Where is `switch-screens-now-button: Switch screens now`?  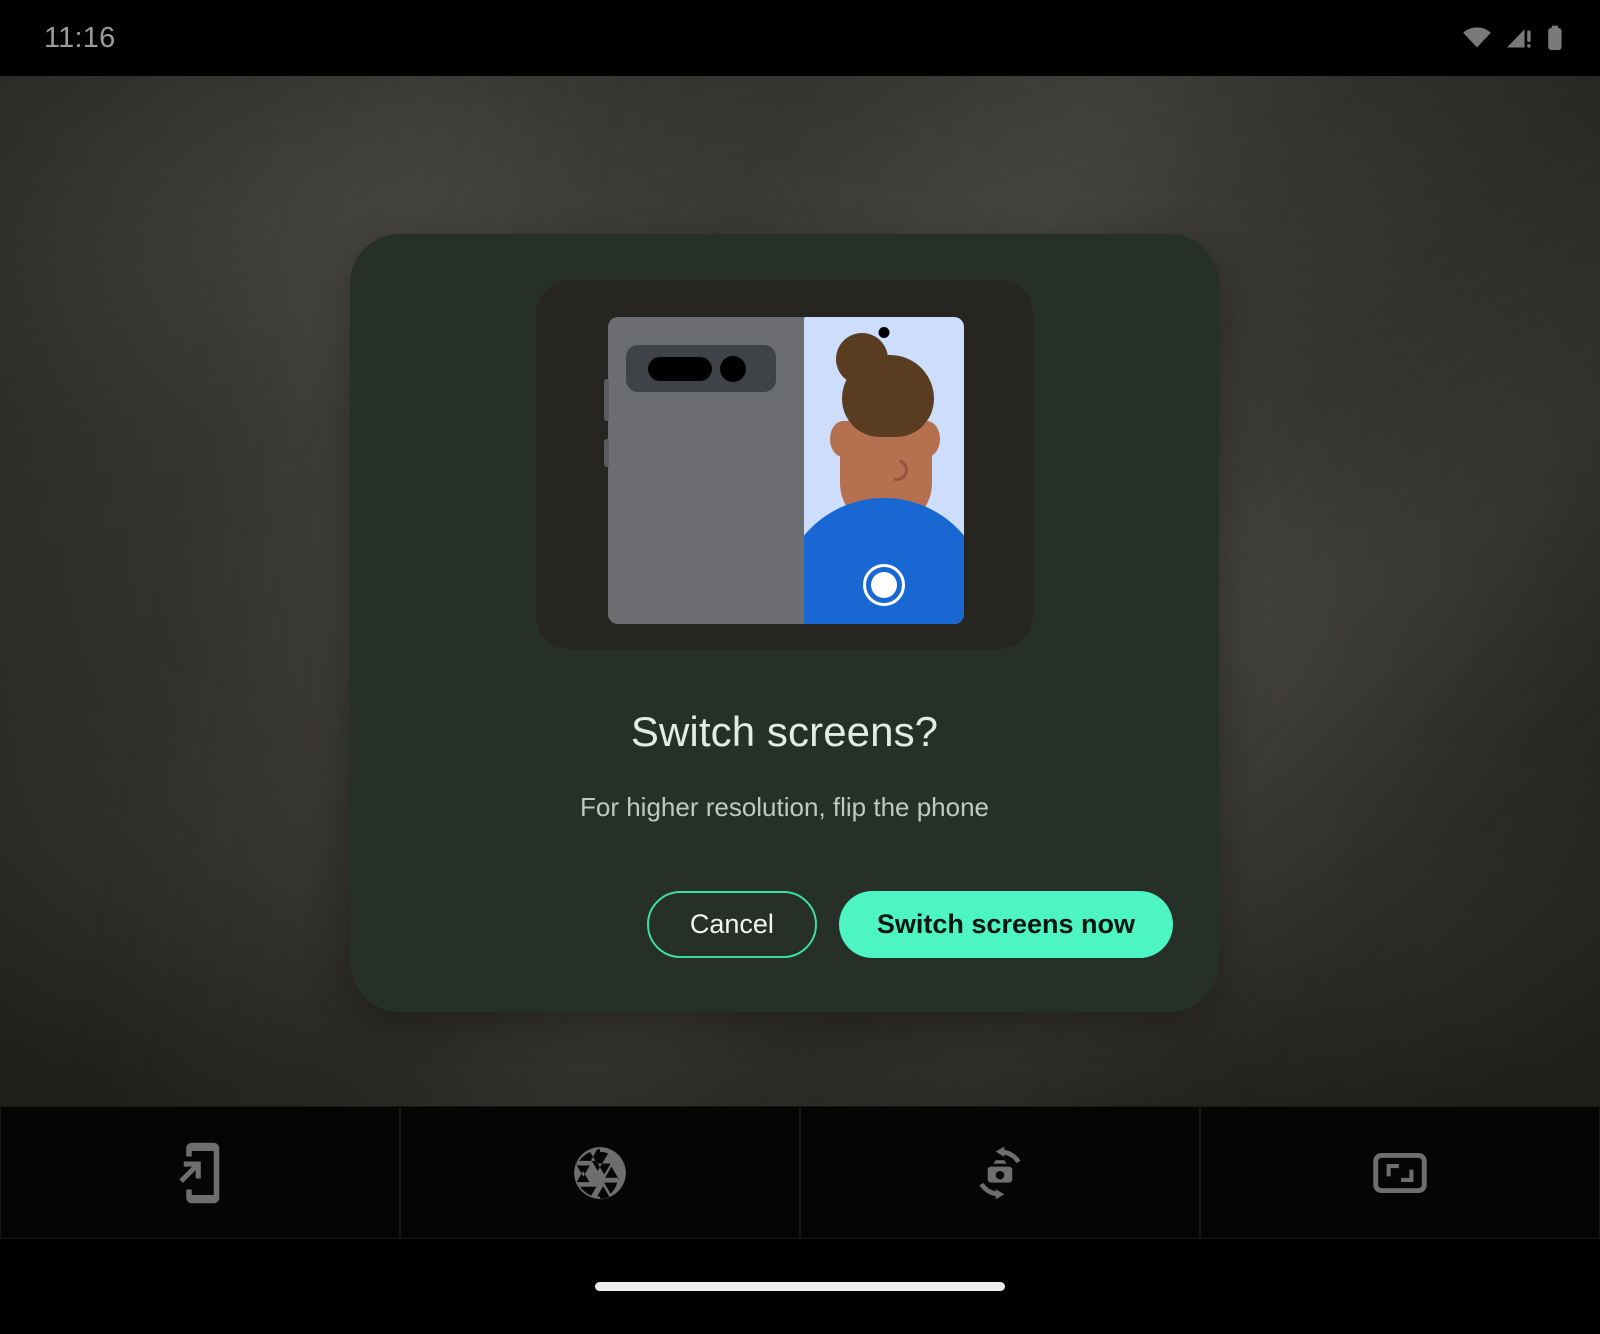
switch-screens-now-button: Switch screens now is located at coordinates (1005, 924).